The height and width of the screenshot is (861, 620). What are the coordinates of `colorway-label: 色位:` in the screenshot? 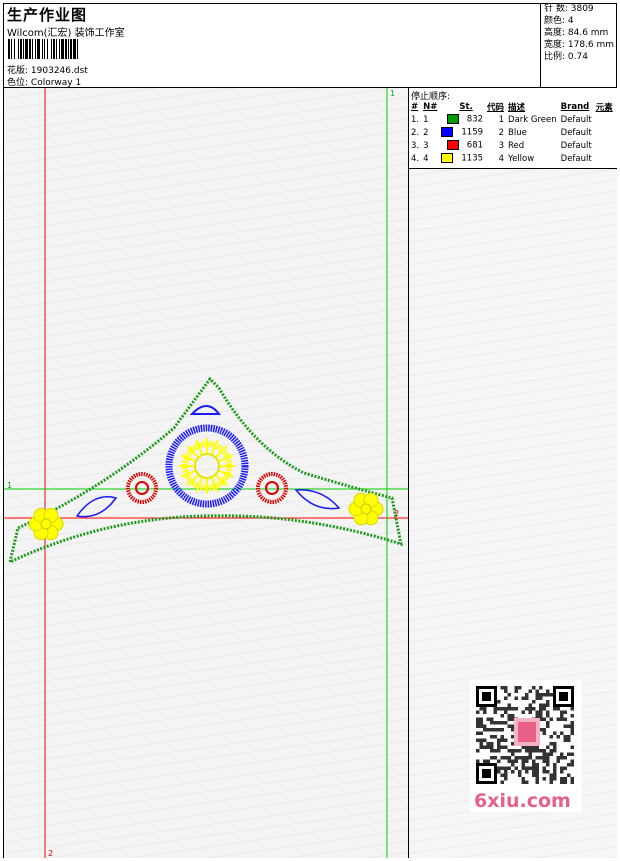 It's located at (18, 83).